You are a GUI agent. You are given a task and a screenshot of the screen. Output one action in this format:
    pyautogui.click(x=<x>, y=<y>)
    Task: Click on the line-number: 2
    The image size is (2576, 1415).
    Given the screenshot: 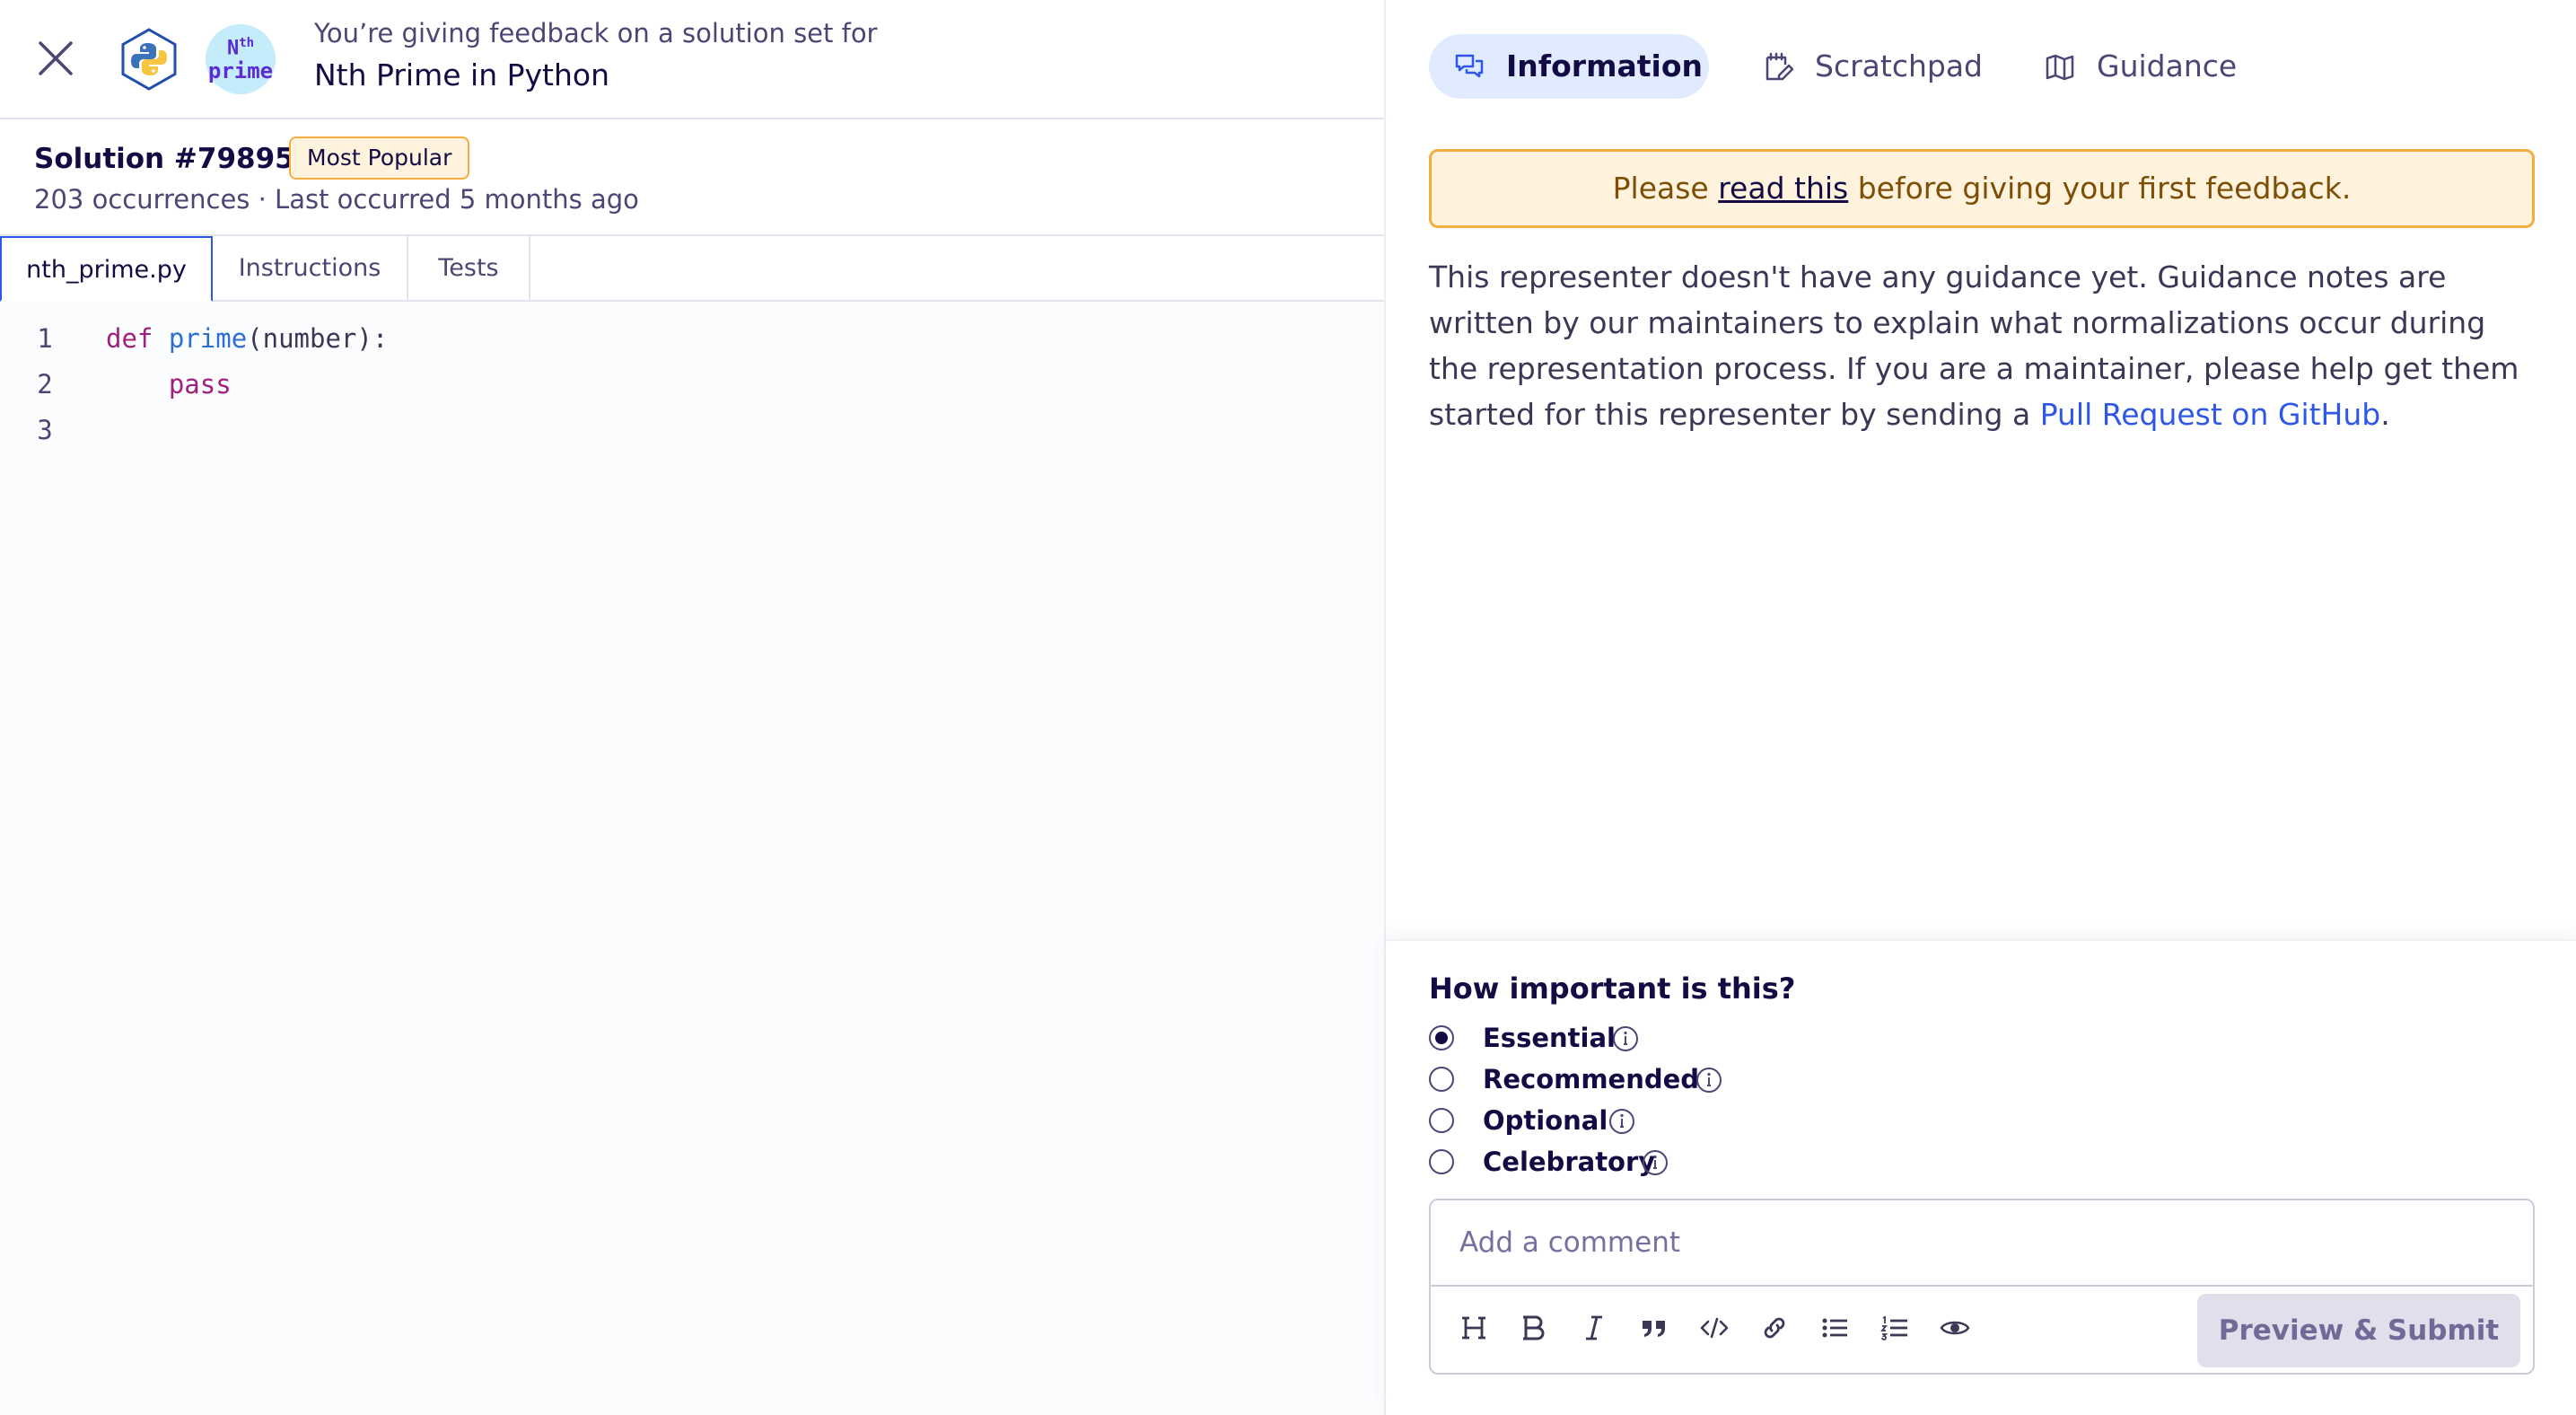 What is the action you would take?
    pyautogui.click(x=45, y=385)
    